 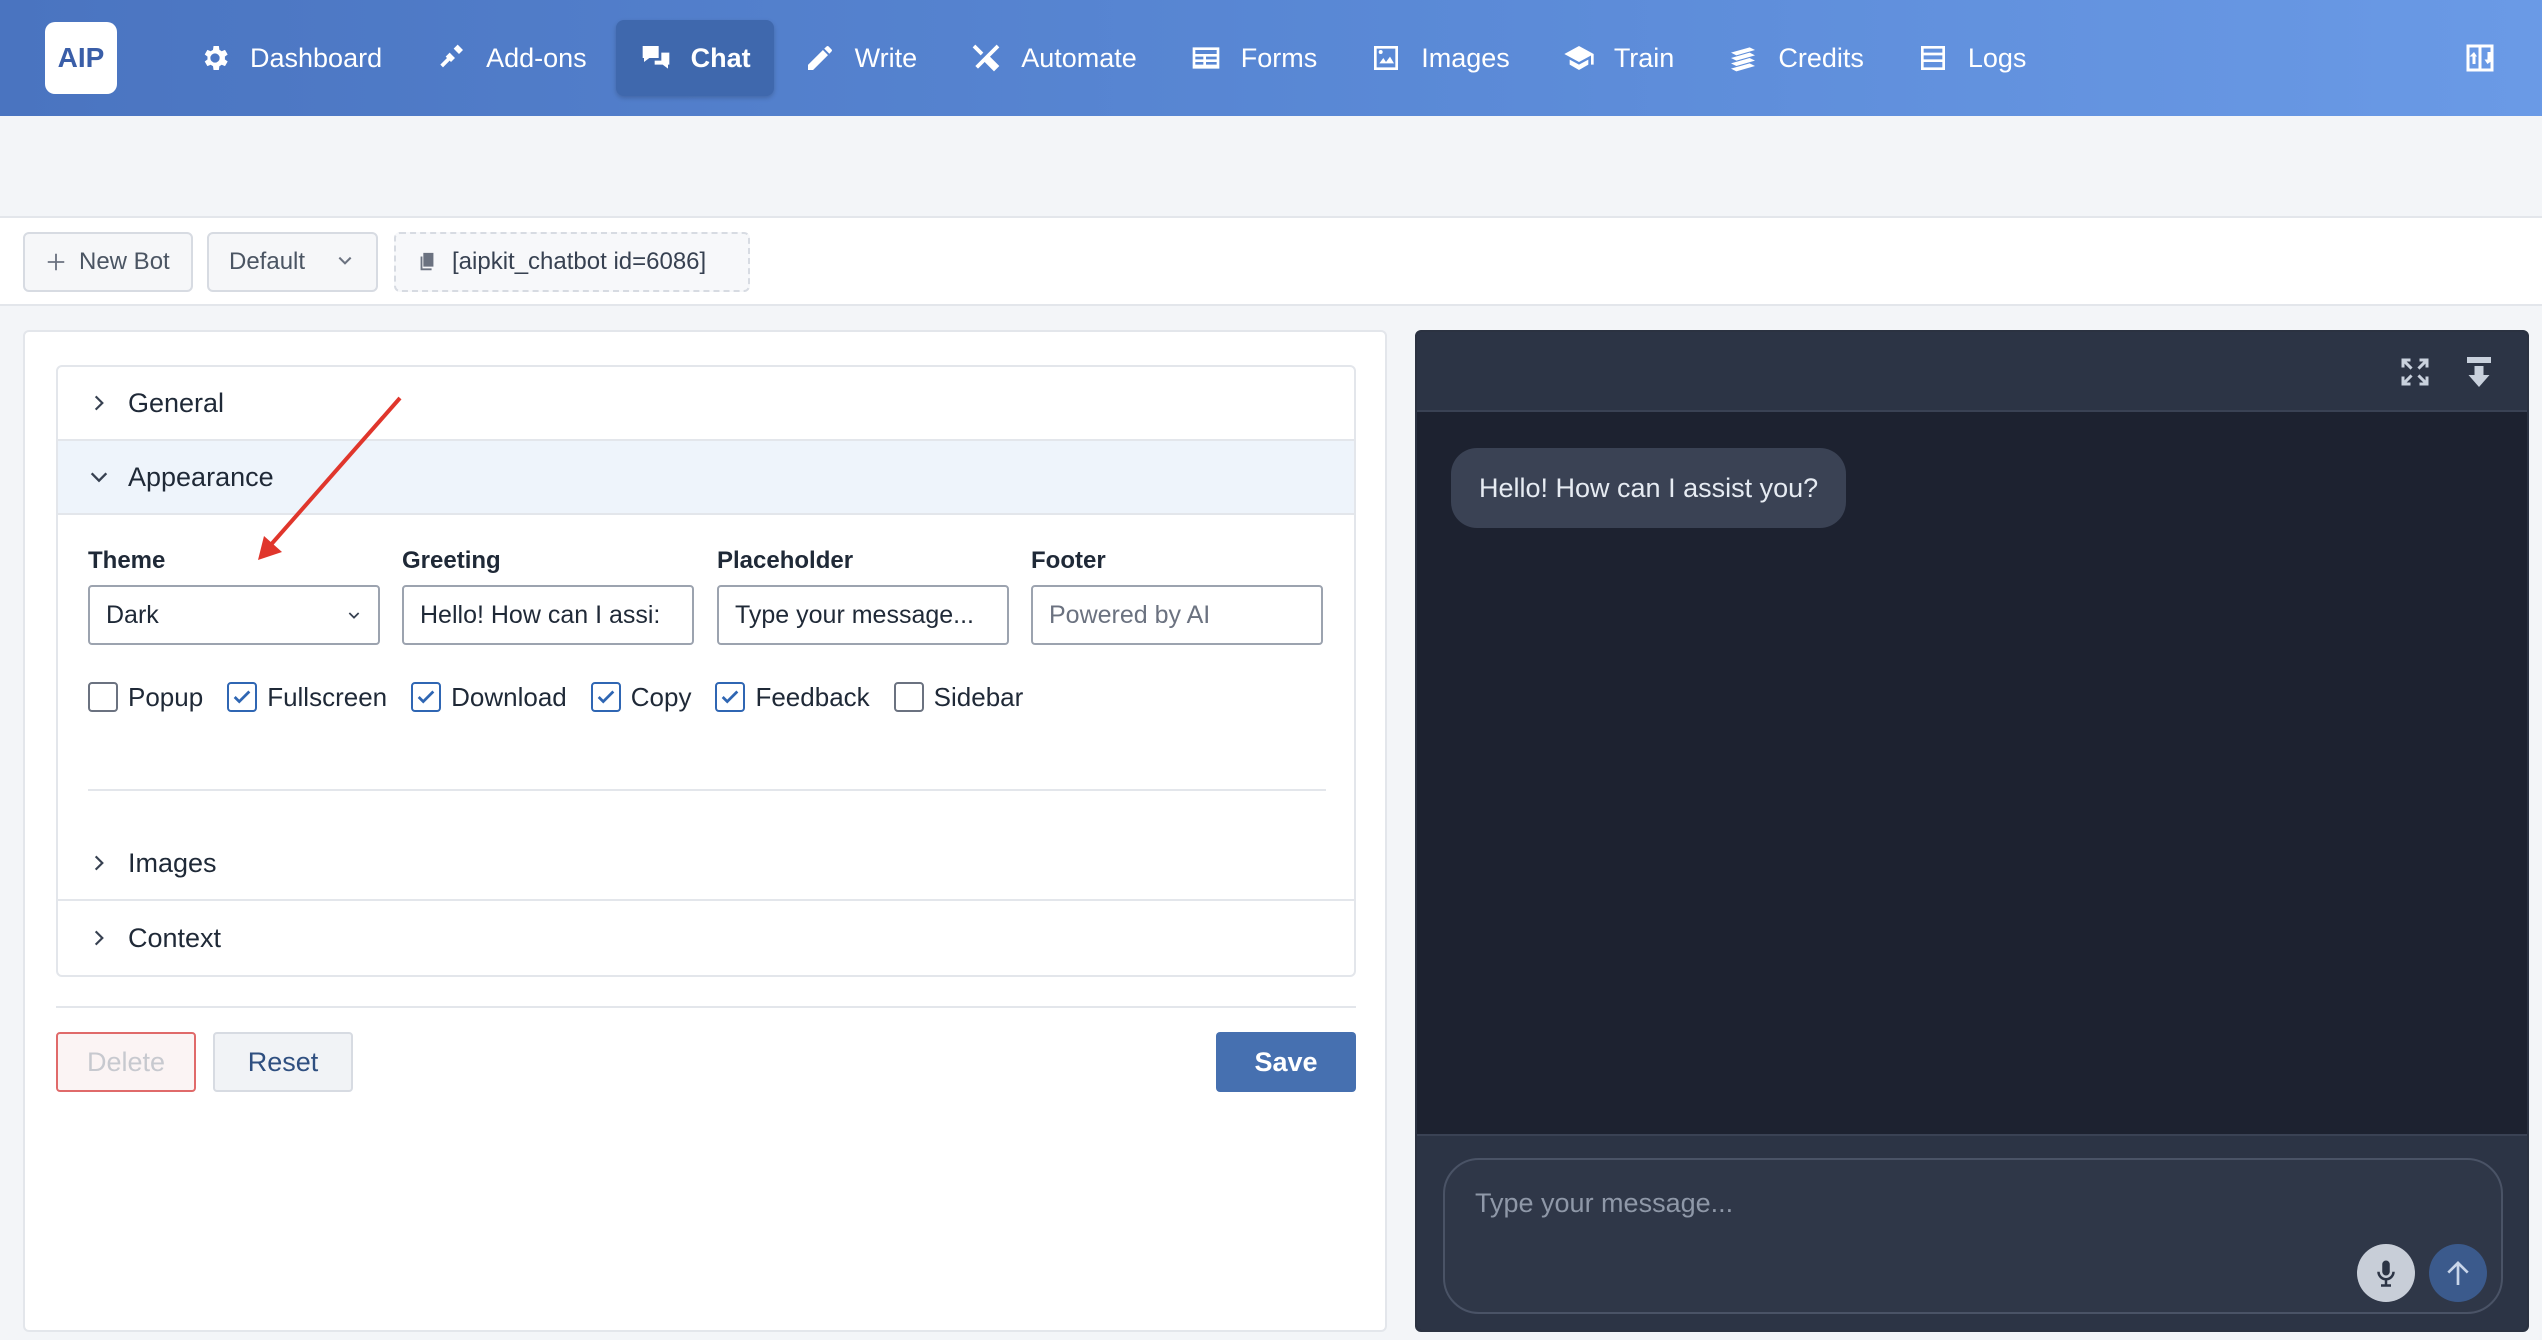 What do you see at coordinates (132, 614) in the screenshot?
I see `theme-value: Dark` at bounding box center [132, 614].